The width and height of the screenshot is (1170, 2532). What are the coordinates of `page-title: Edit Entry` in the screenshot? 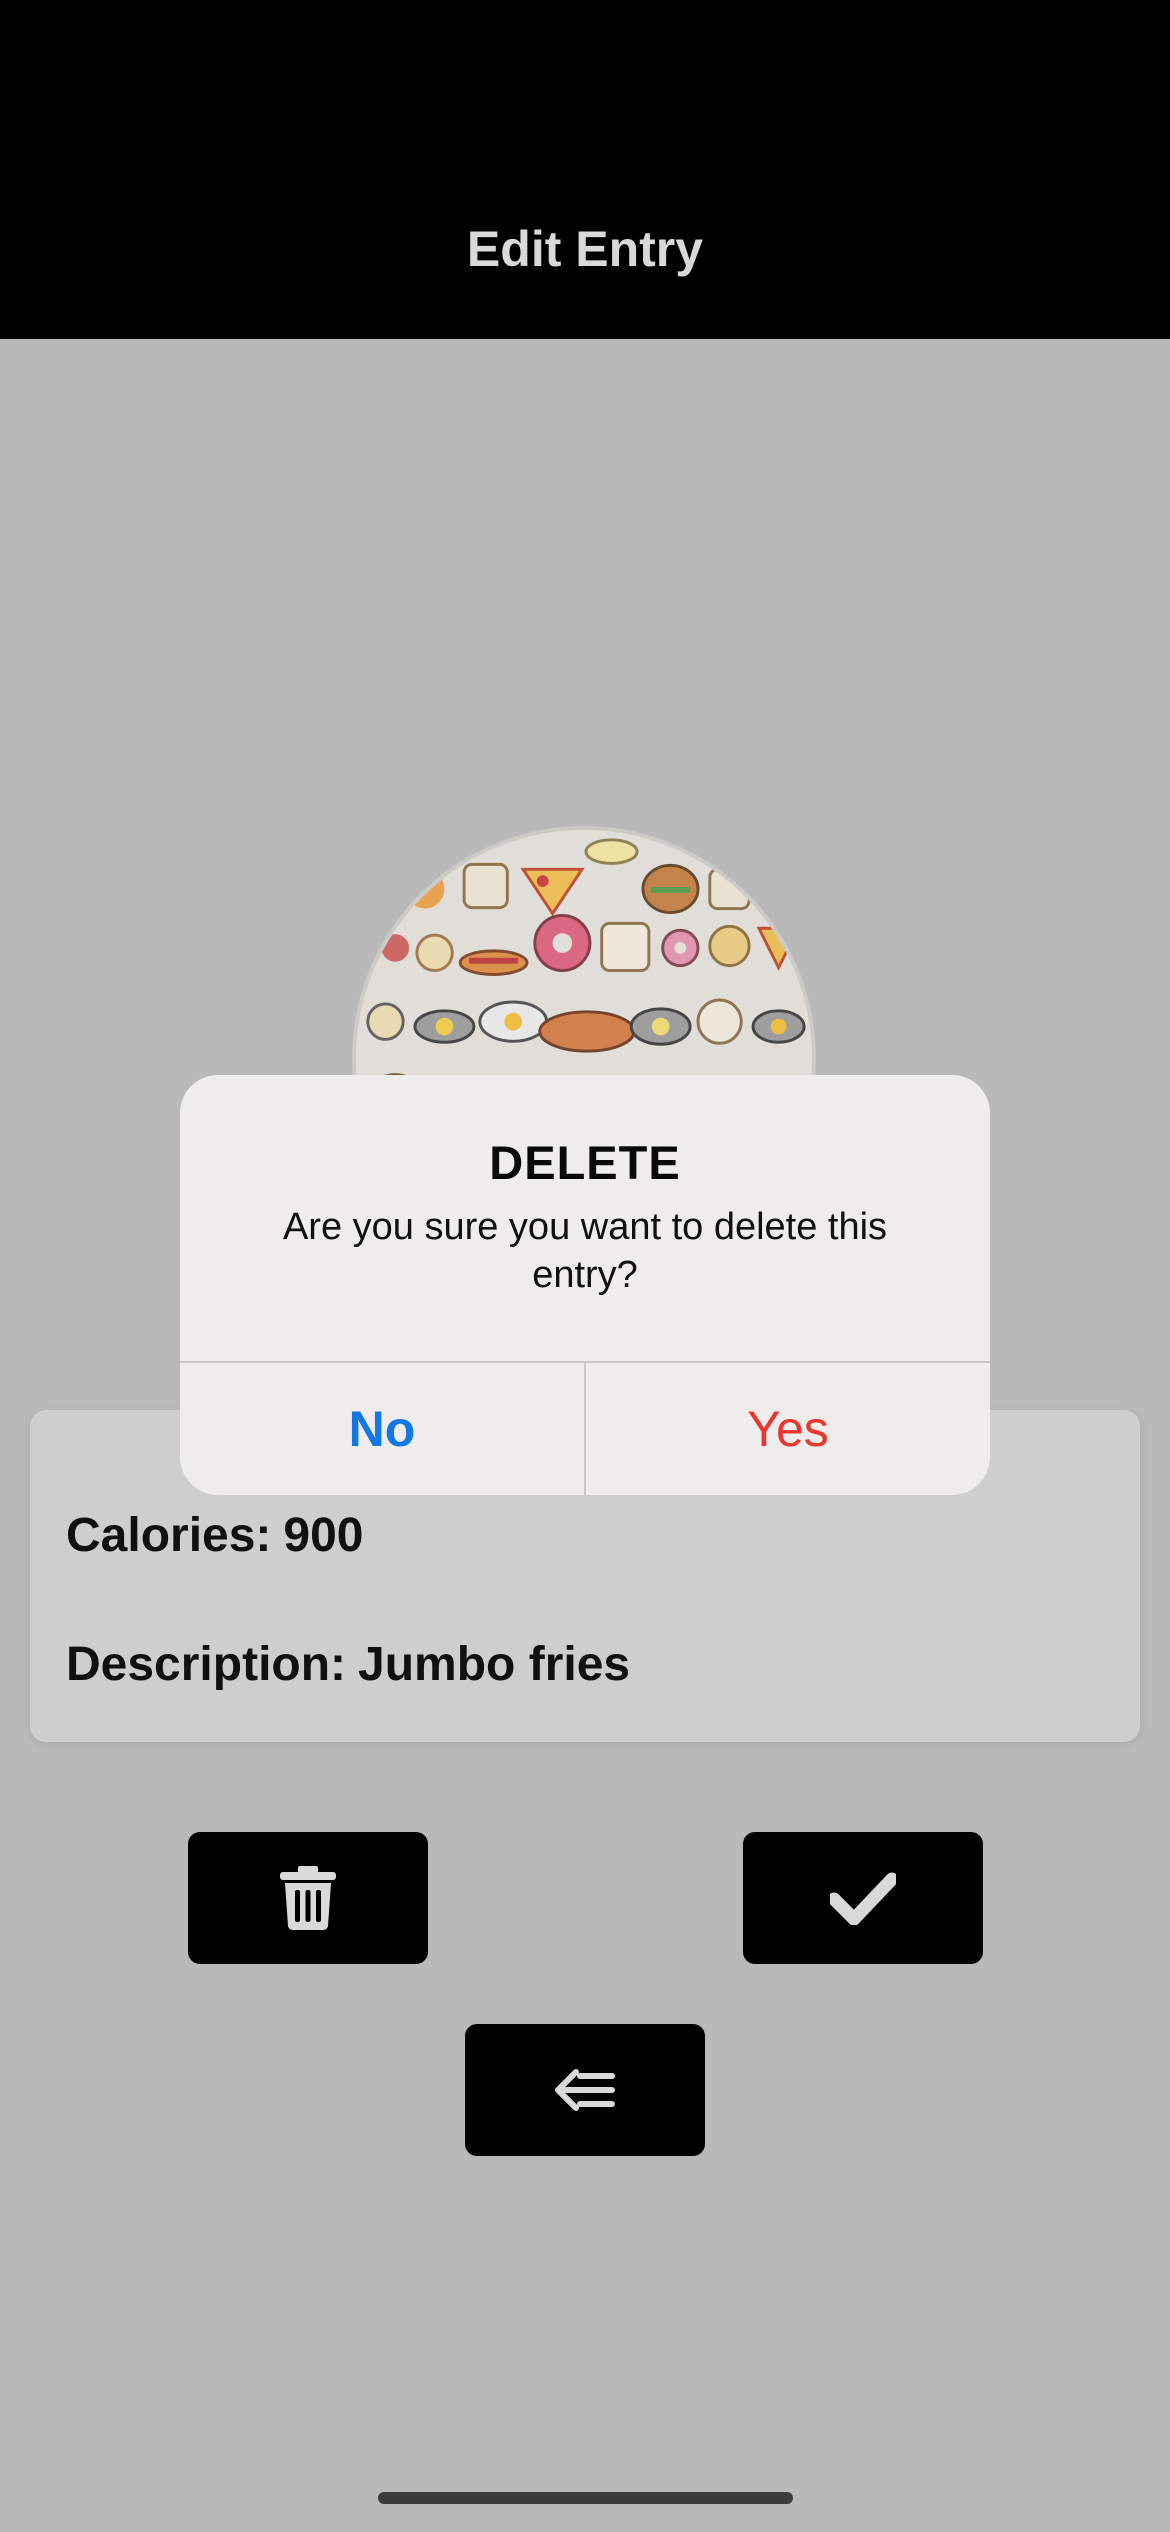 It's located at (585, 249).